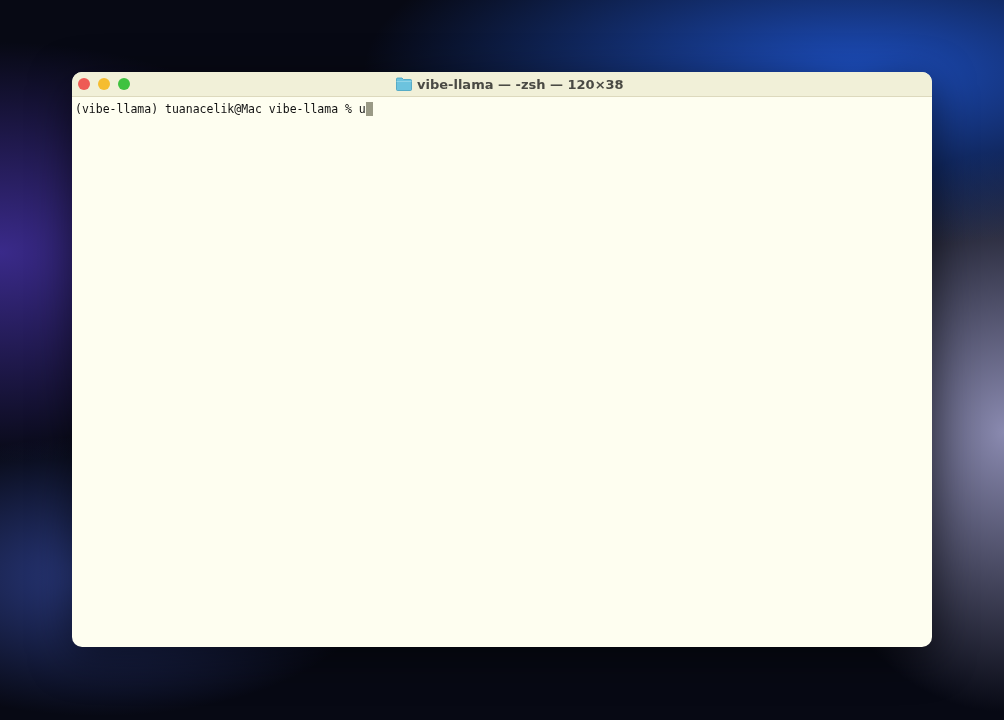 This screenshot has height=720, width=1004. I want to click on zoom-button, so click(124, 84).